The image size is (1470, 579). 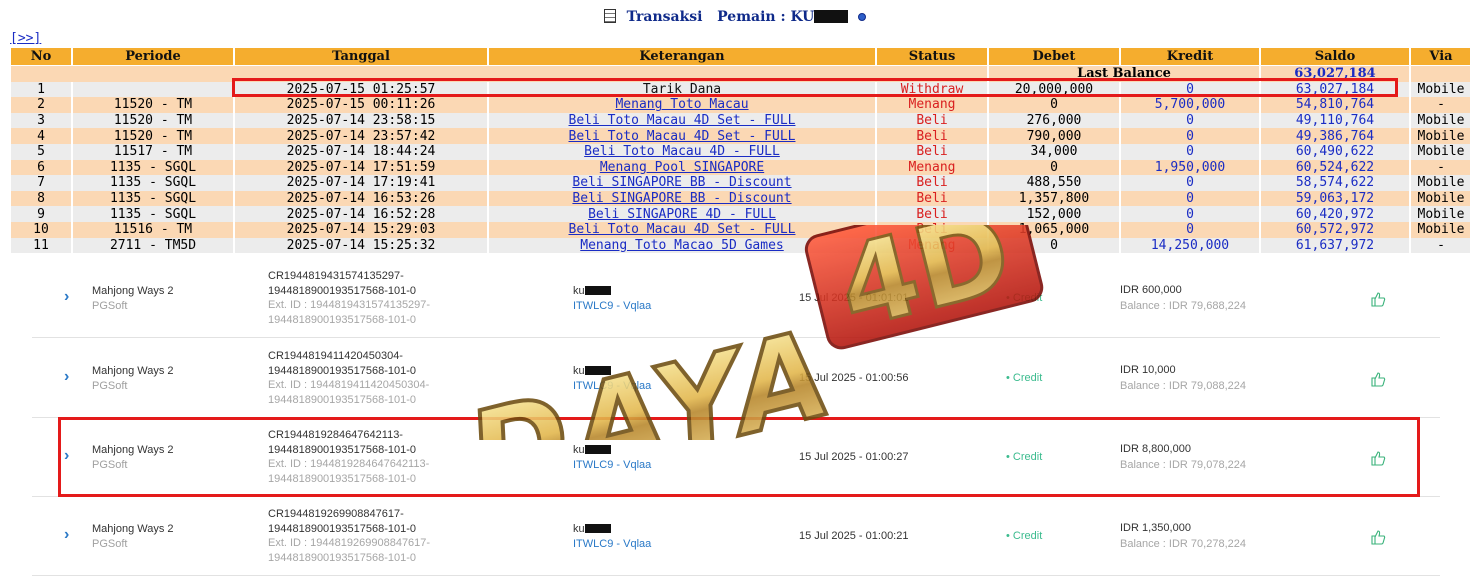 What do you see at coordinates (831, 16) in the screenshot?
I see `redacted-username` at bounding box center [831, 16].